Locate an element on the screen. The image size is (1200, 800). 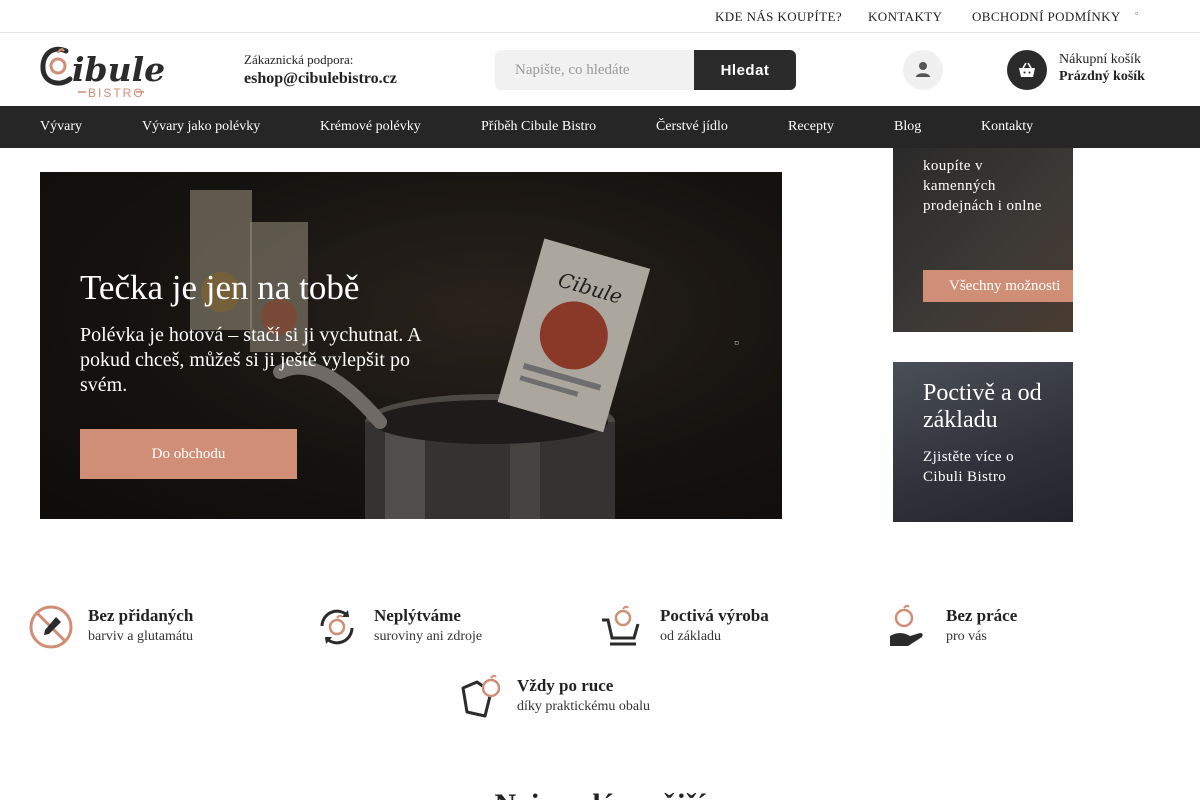
search-button: Hledat is located at coordinates (745, 70).